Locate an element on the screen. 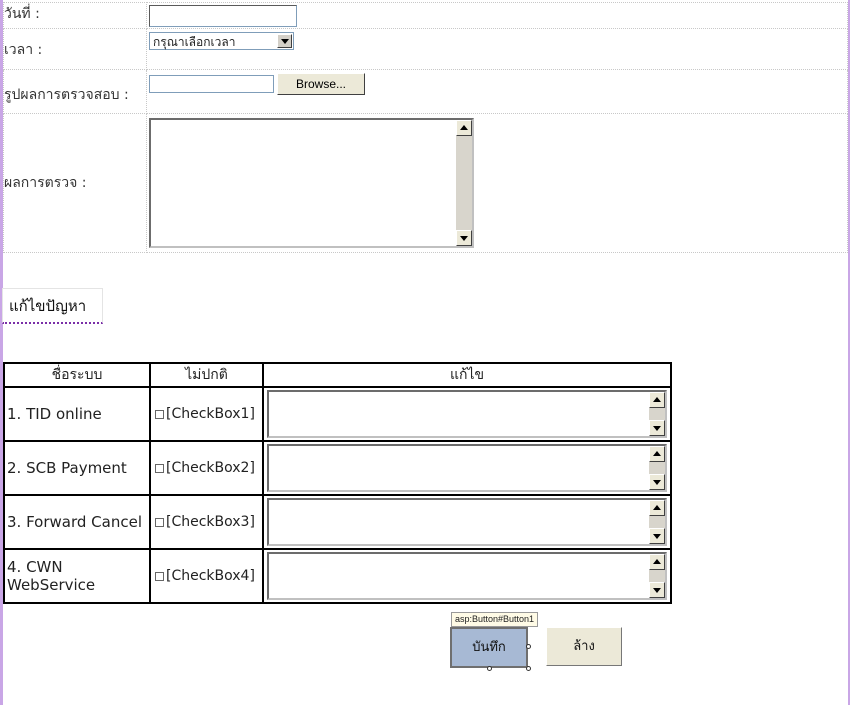 The height and width of the screenshot is (705, 850). resize-handle-bottom is located at coordinates (489, 668).